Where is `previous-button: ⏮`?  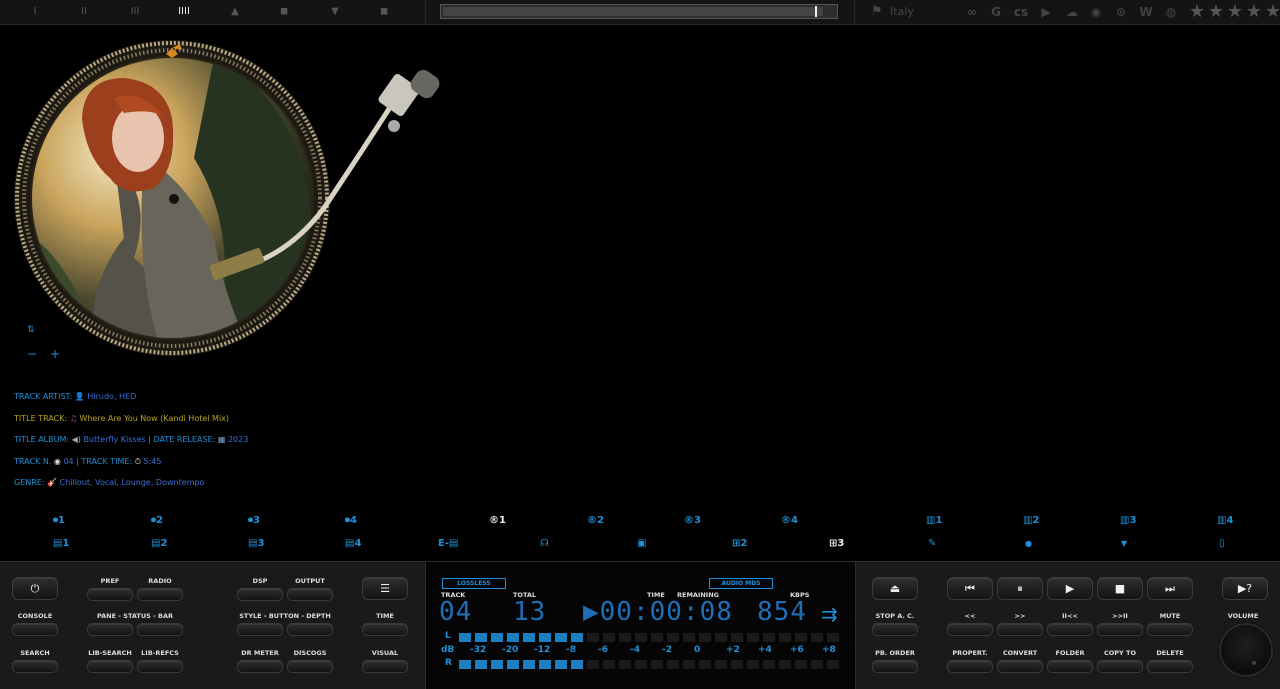
previous-button: ⏮ is located at coordinates (970, 588).